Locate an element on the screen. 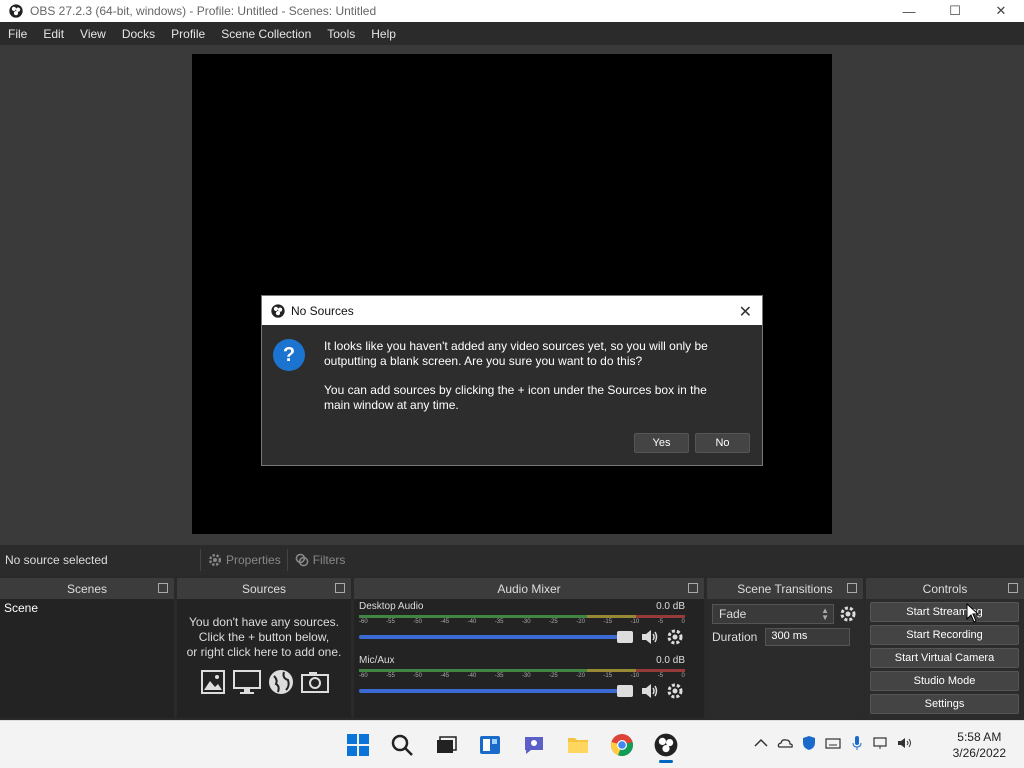 The image size is (1024, 768). controls-title: Controls is located at coordinates (945, 588).